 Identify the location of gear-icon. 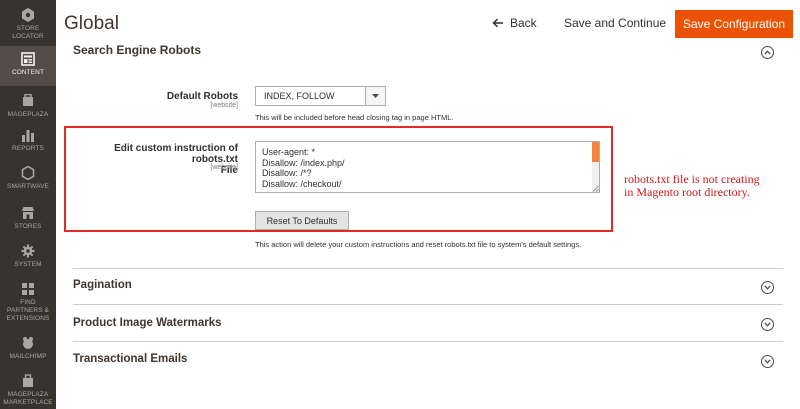
(28, 251).